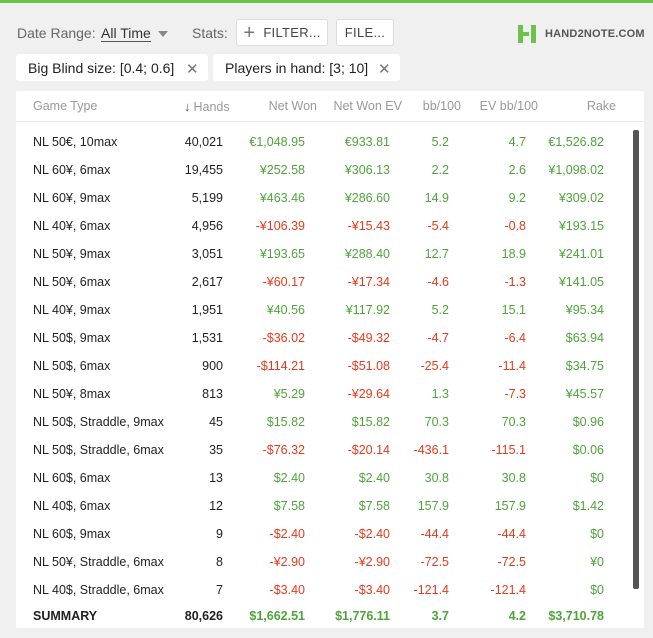 This screenshot has height=638, width=653. Describe the element at coordinates (211, 107) in the screenshot. I see `hands-header-label: Hands` at that location.